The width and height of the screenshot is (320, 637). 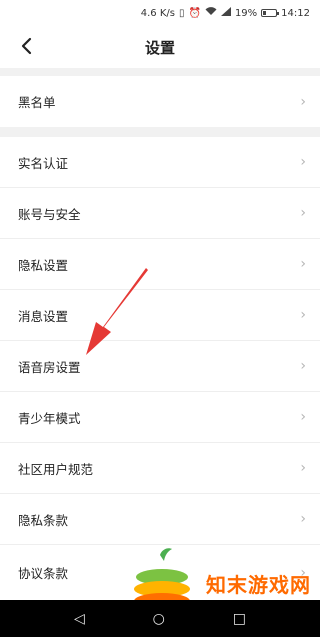 What do you see at coordinates (49, 418) in the screenshot?
I see `settings-item-label: 青少年模式` at bounding box center [49, 418].